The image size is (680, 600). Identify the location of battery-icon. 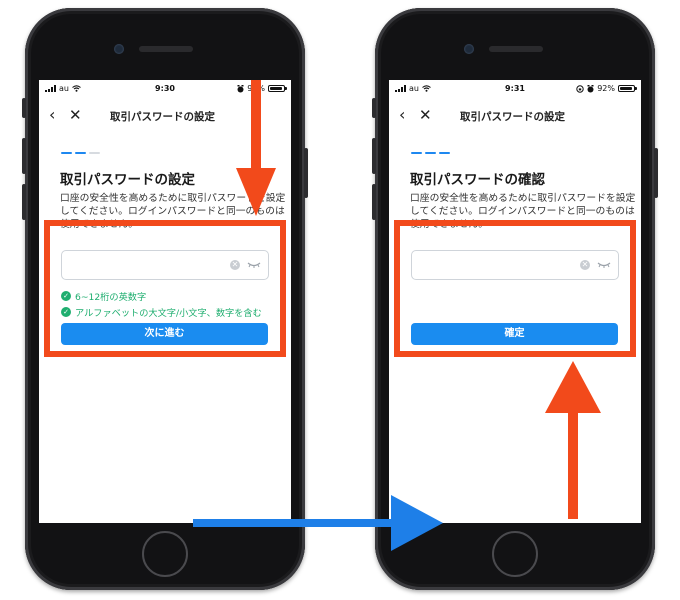
(627, 88).